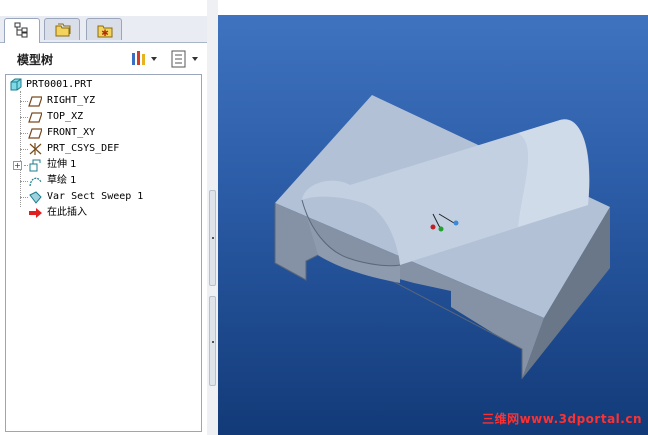  I want to click on tab-folder-browser, so click(62, 29).